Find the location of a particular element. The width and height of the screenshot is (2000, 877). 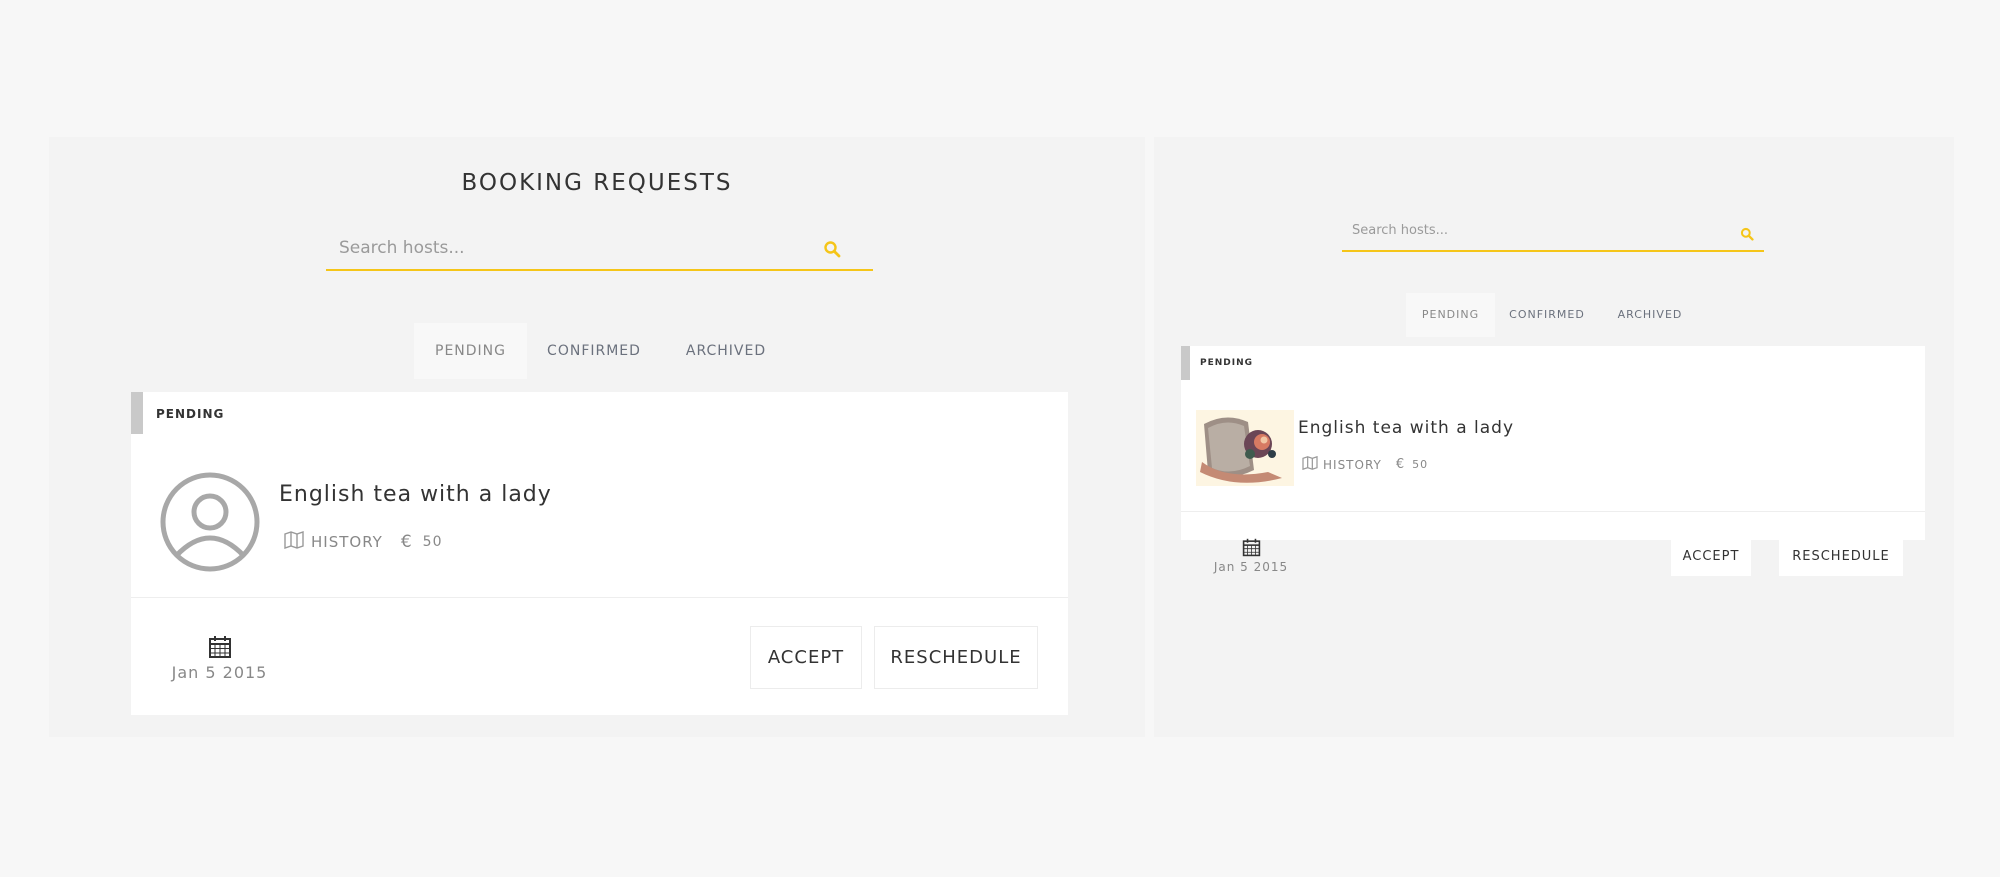

experience-thumbnail is located at coordinates (1245, 448).